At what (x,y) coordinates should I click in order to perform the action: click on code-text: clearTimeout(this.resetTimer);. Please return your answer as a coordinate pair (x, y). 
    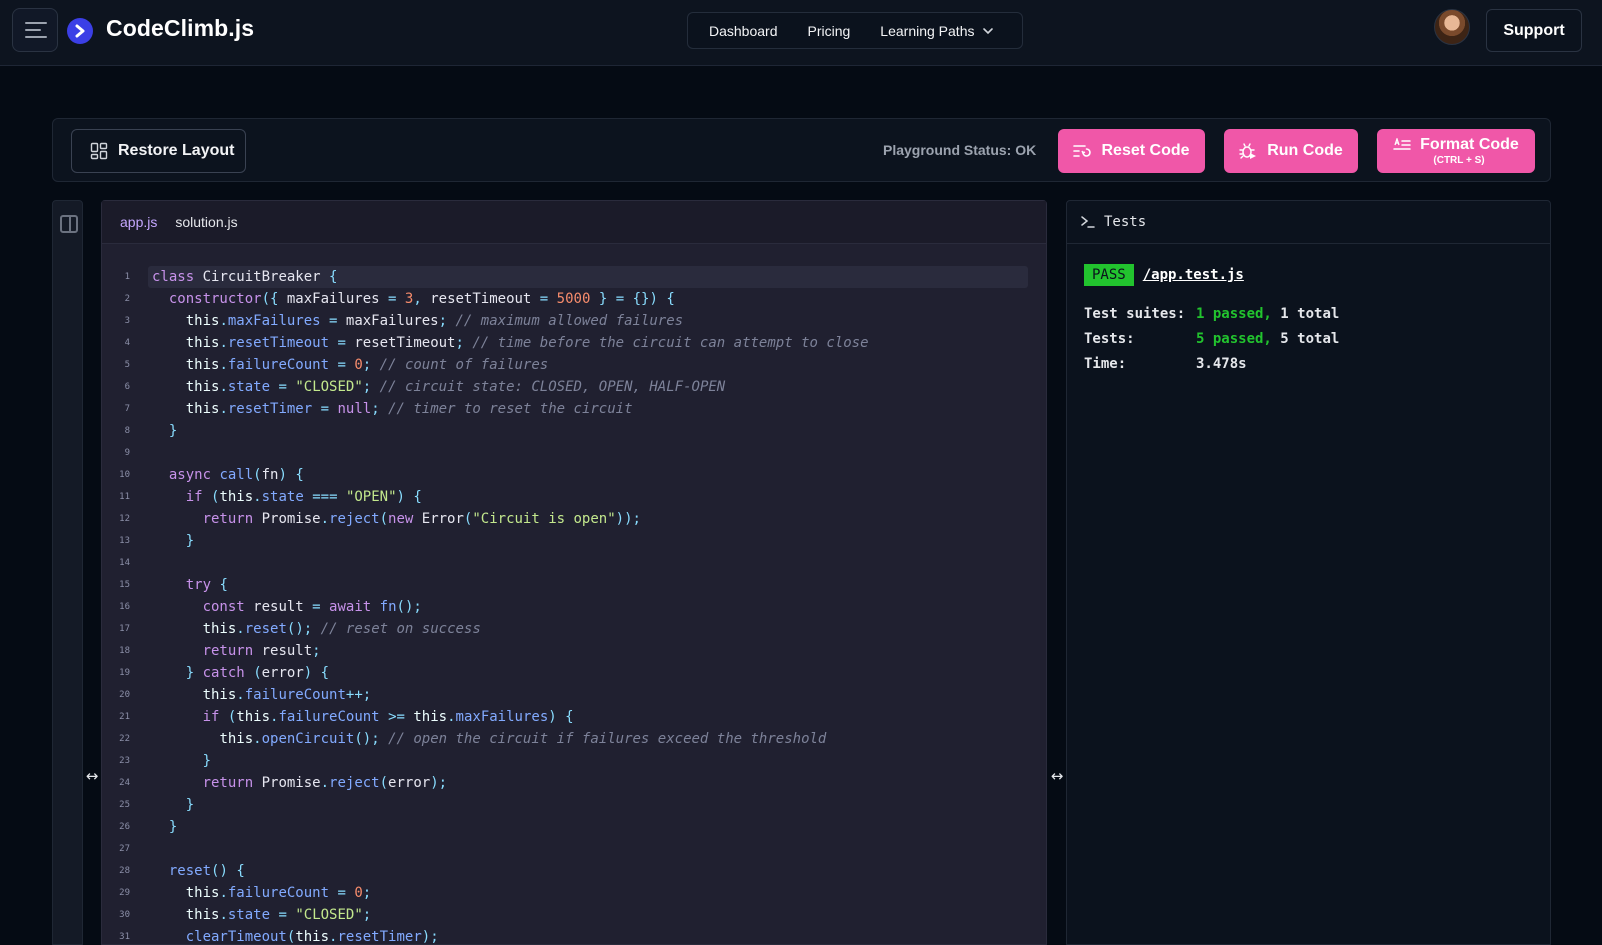
    Looking at the image, I should click on (588, 935).